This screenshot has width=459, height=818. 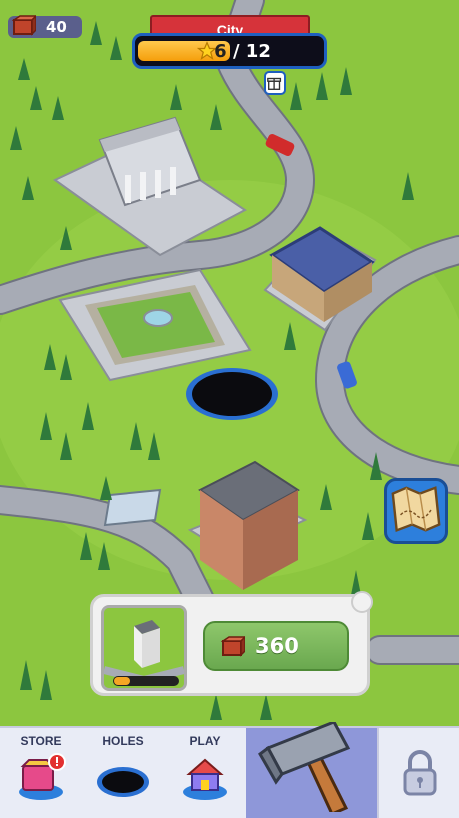 I want to click on house-icon, so click(x=205, y=779).